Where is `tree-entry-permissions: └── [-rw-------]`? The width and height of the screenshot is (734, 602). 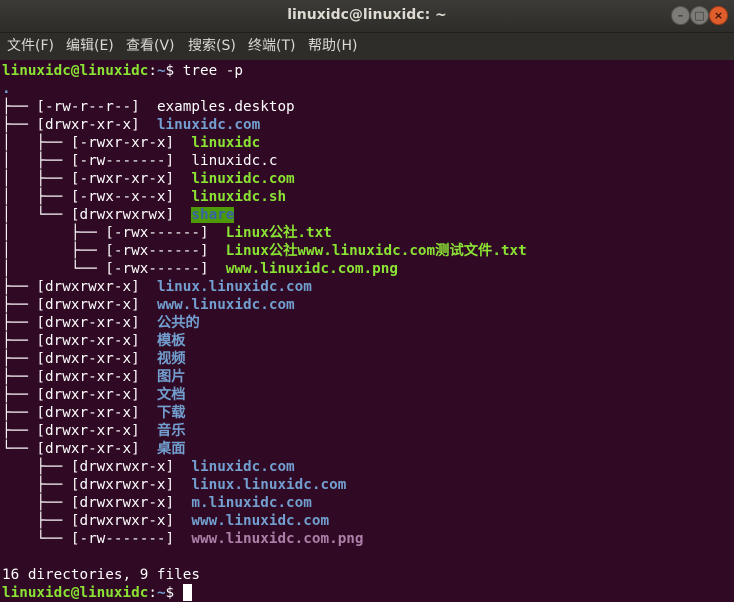
tree-entry-permissions: └── [-rw-------] is located at coordinates (97, 539).